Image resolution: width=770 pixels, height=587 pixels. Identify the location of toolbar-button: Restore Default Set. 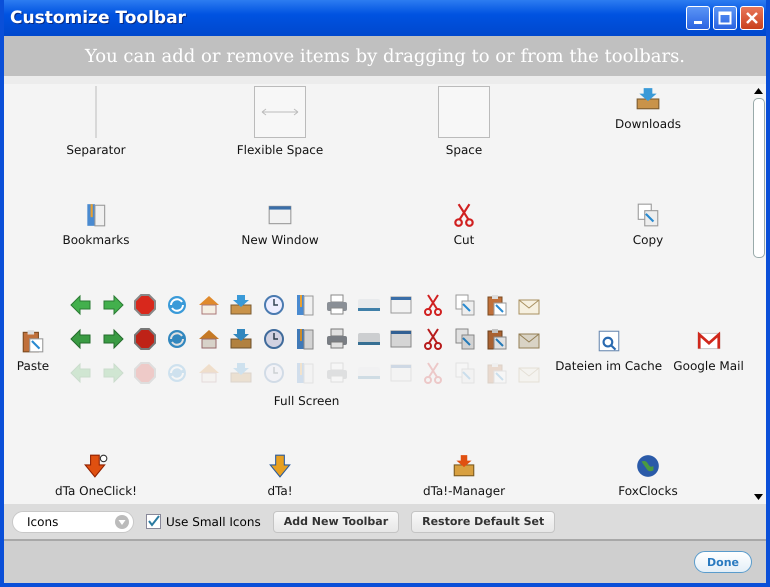
(483, 521).